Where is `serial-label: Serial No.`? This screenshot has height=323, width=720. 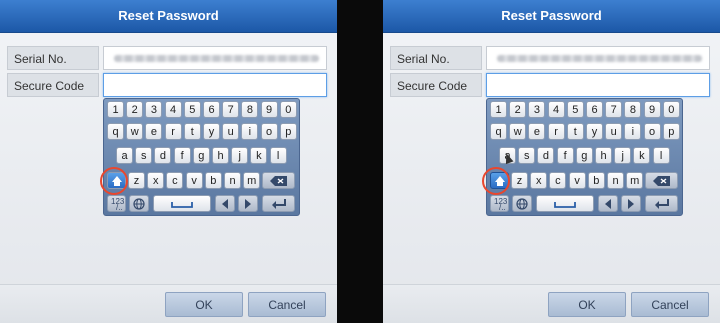 serial-label: Serial No. is located at coordinates (53, 58).